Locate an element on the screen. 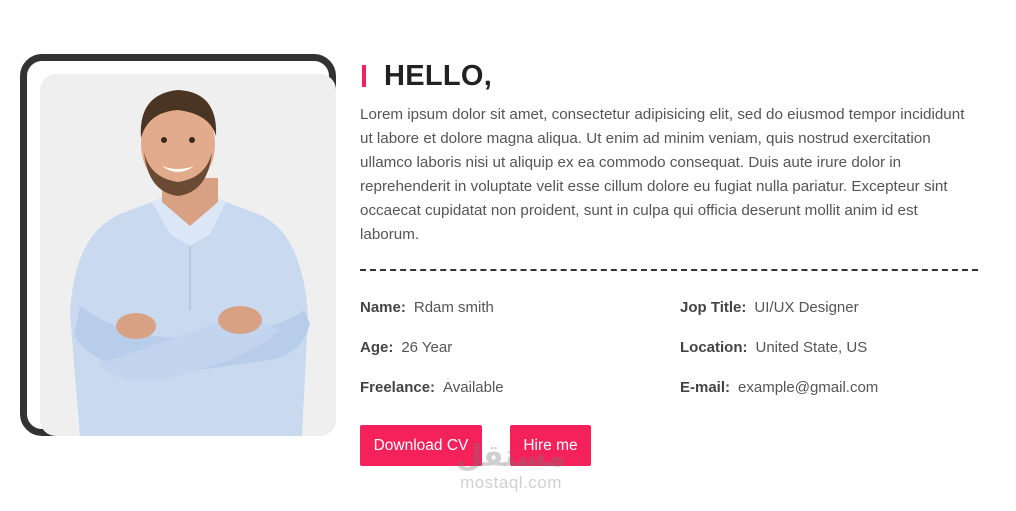 The height and width of the screenshot is (511, 1016). info-value: Available is located at coordinates (473, 387).